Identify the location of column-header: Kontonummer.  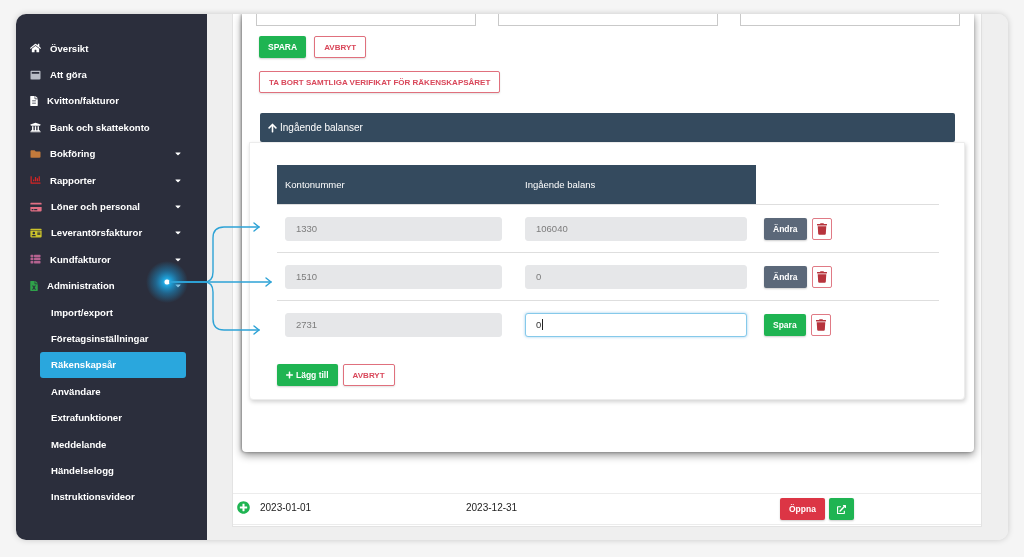
(397, 184).